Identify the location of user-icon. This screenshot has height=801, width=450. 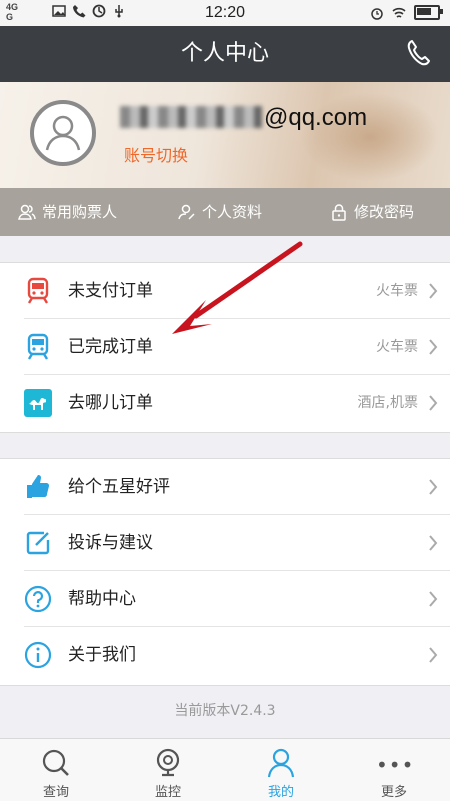
(281, 763).